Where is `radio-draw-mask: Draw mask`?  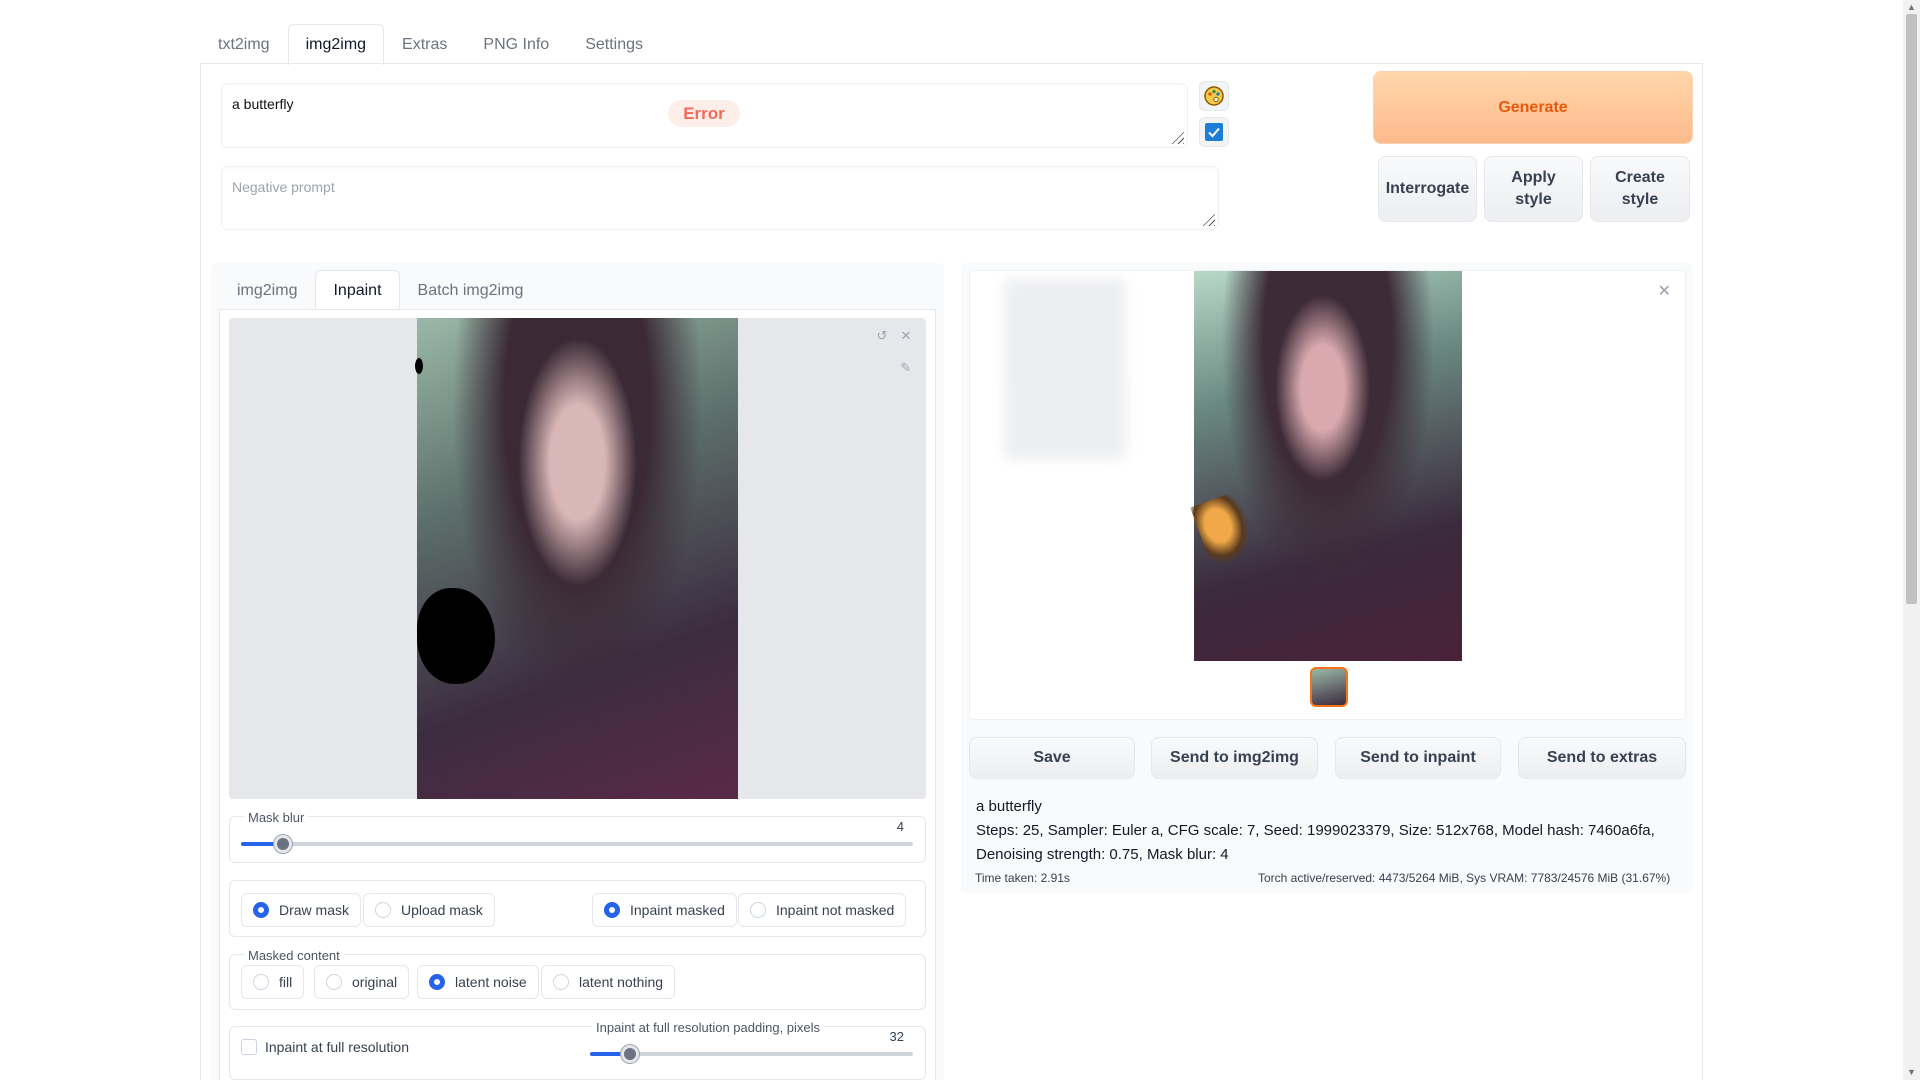
radio-draw-mask: Draw mask is located at coordinates (301, 910).